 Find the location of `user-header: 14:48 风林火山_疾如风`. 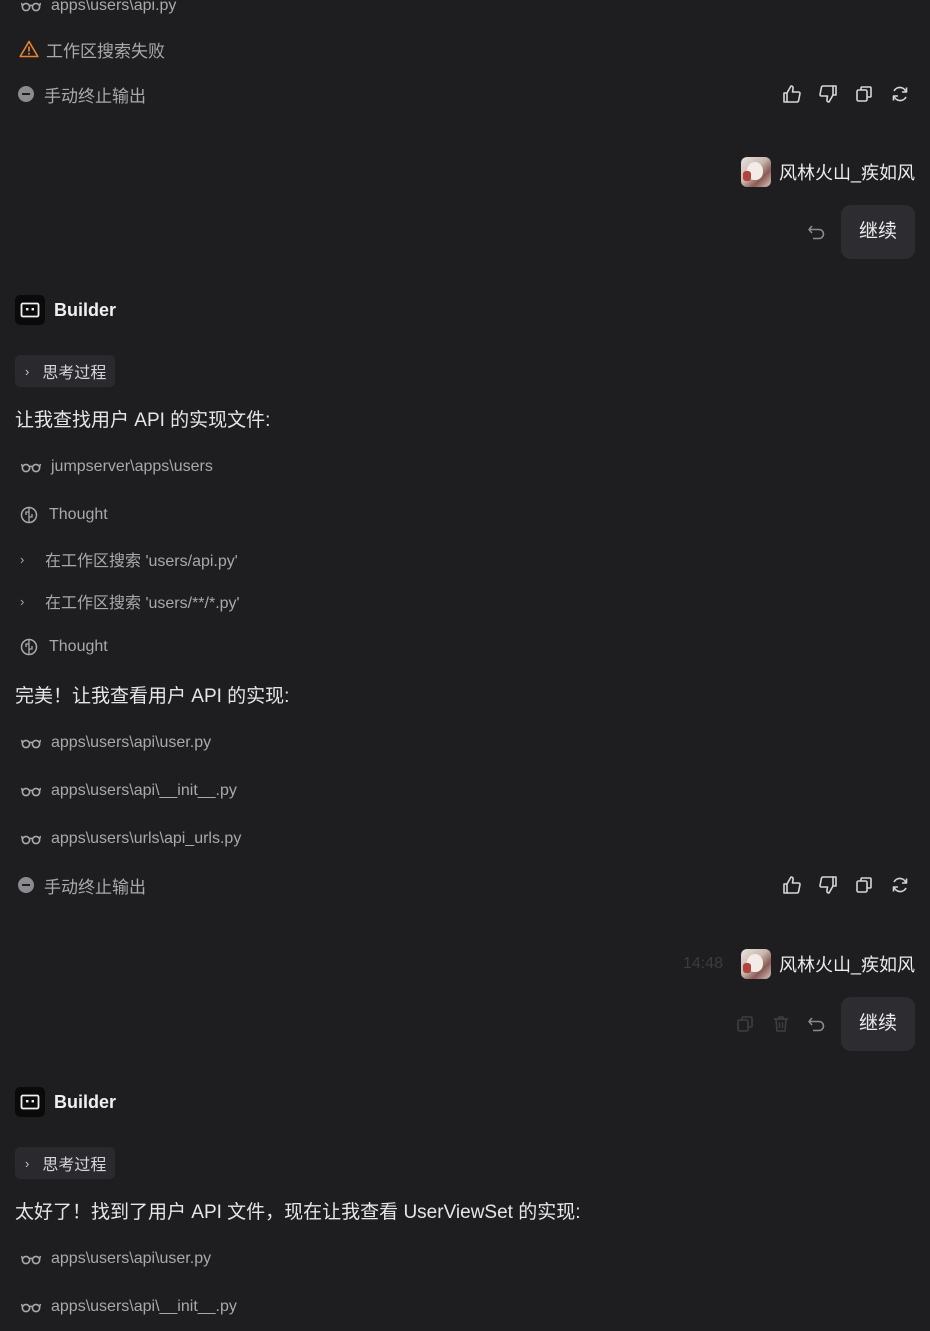

user-header: 14:48 风林火山_疾如风 is located at coordinates (799, 964).